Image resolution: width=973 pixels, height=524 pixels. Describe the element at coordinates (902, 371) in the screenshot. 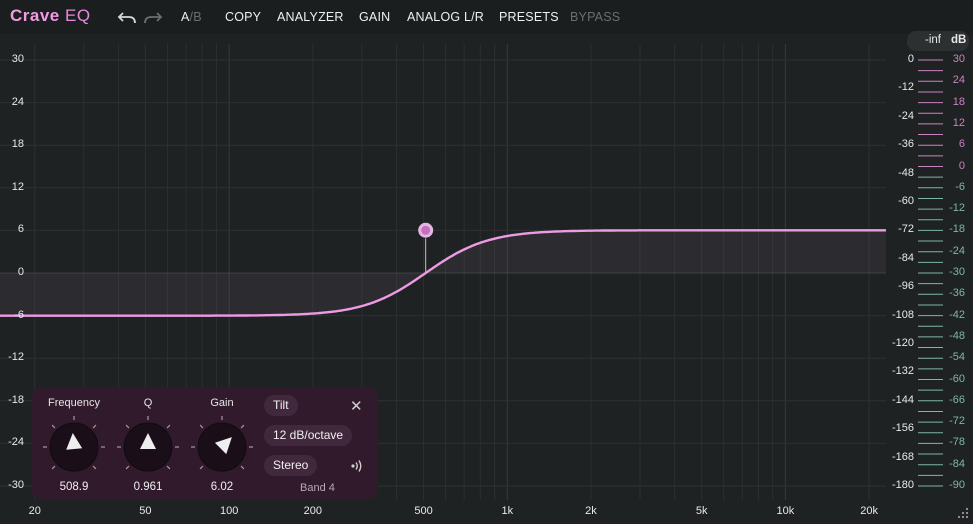

I see `meter-scale-label: -132` at that location.